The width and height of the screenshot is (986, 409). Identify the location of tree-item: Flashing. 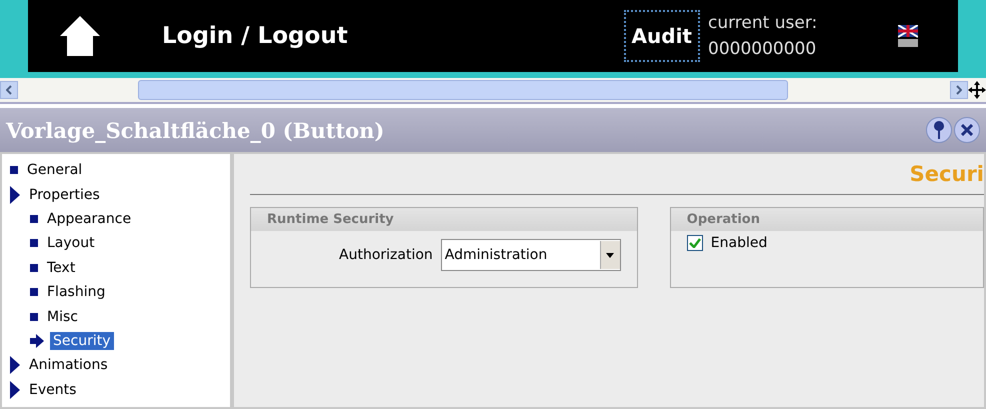
(76, 292).